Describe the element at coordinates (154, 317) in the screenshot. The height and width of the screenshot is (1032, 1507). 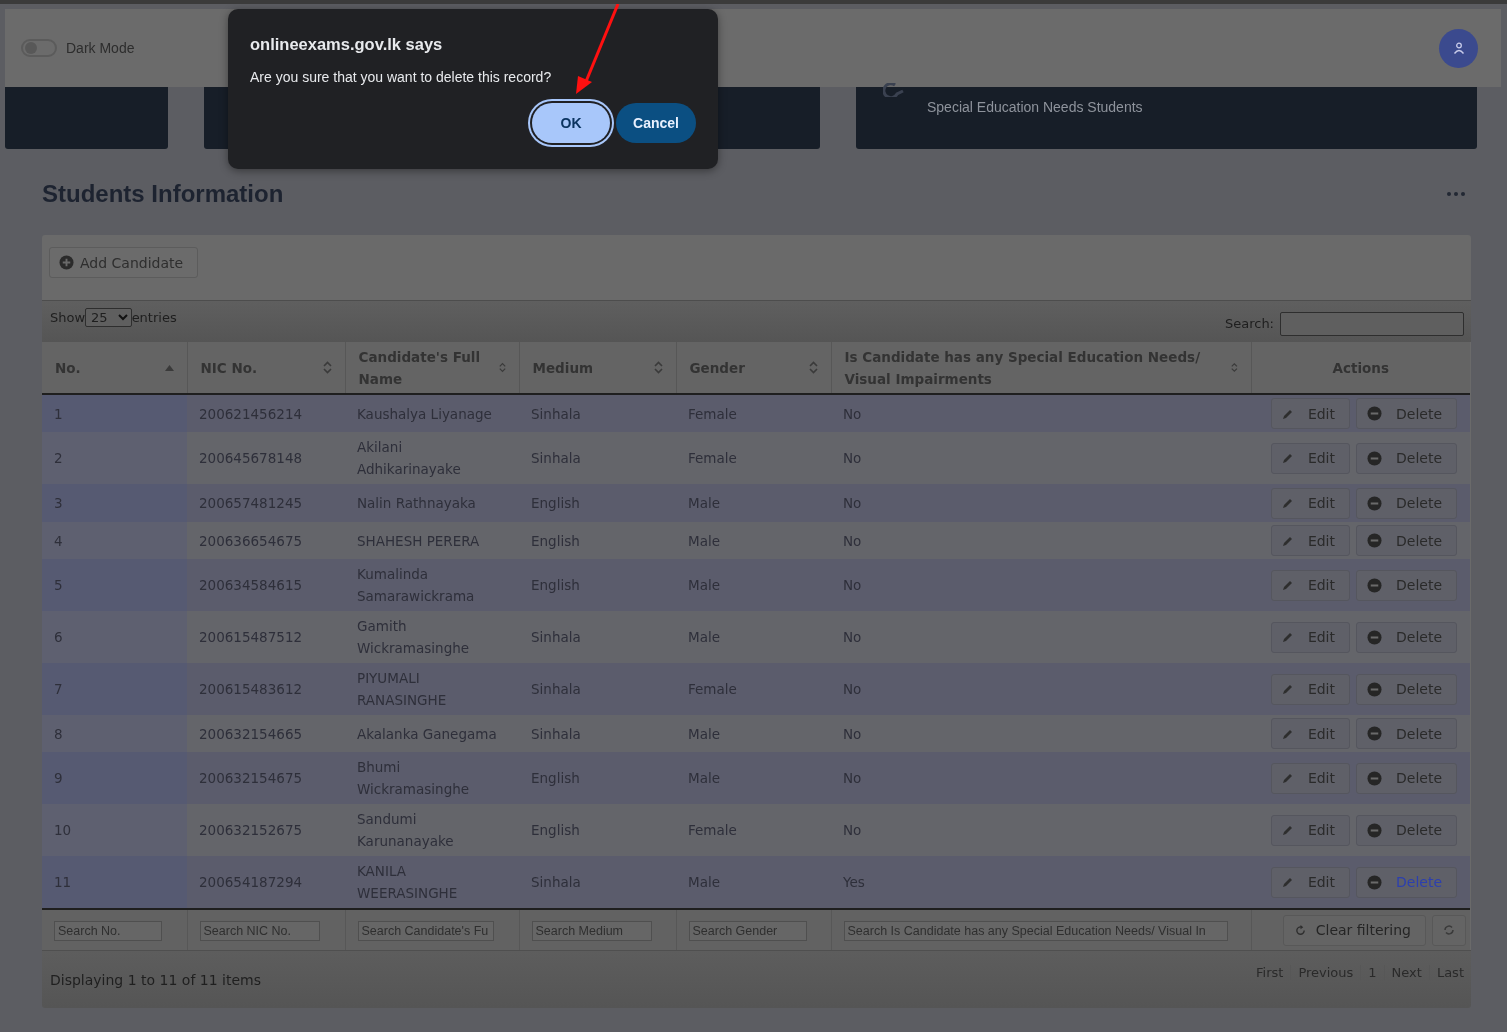
I see `entries-label: entries` at that location.